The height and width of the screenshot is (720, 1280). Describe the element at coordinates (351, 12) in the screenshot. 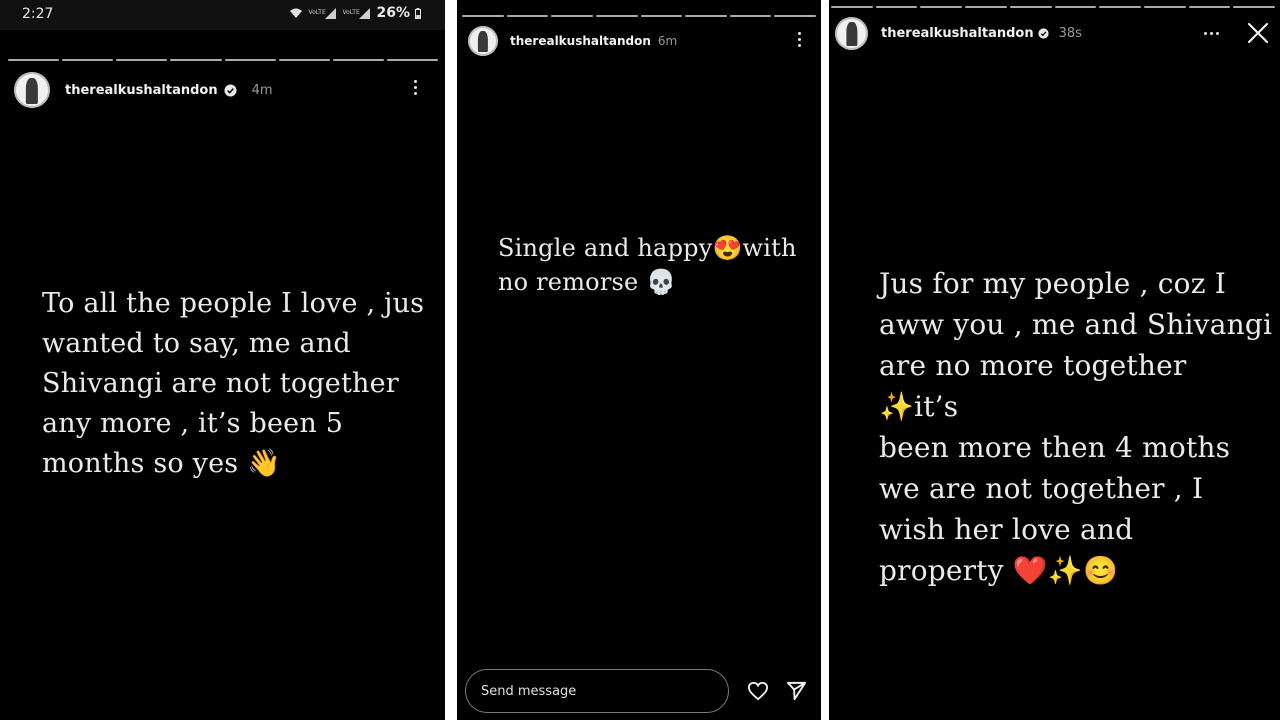

I see `sim2-tag: VoLTE` at that location.